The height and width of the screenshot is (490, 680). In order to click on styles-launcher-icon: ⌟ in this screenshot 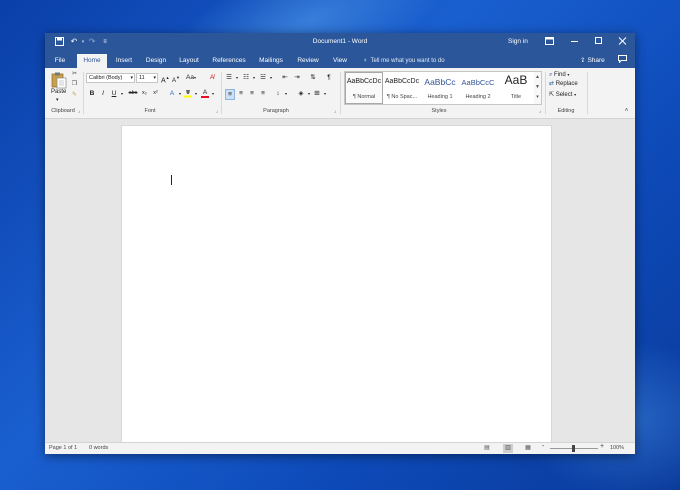, I will do `click(541, 111)`.